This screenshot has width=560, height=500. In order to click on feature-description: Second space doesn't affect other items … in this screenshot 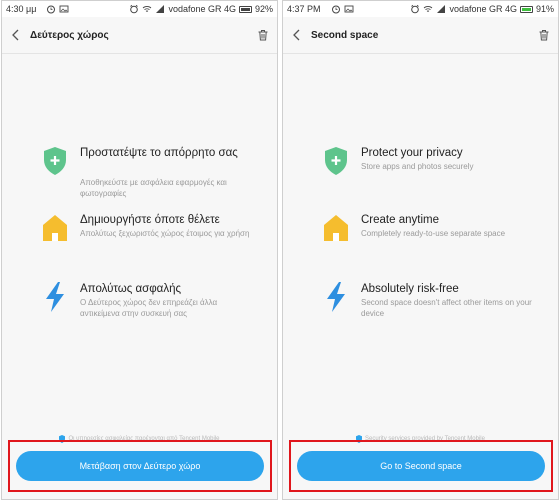, I will do `click(446, 308)`.